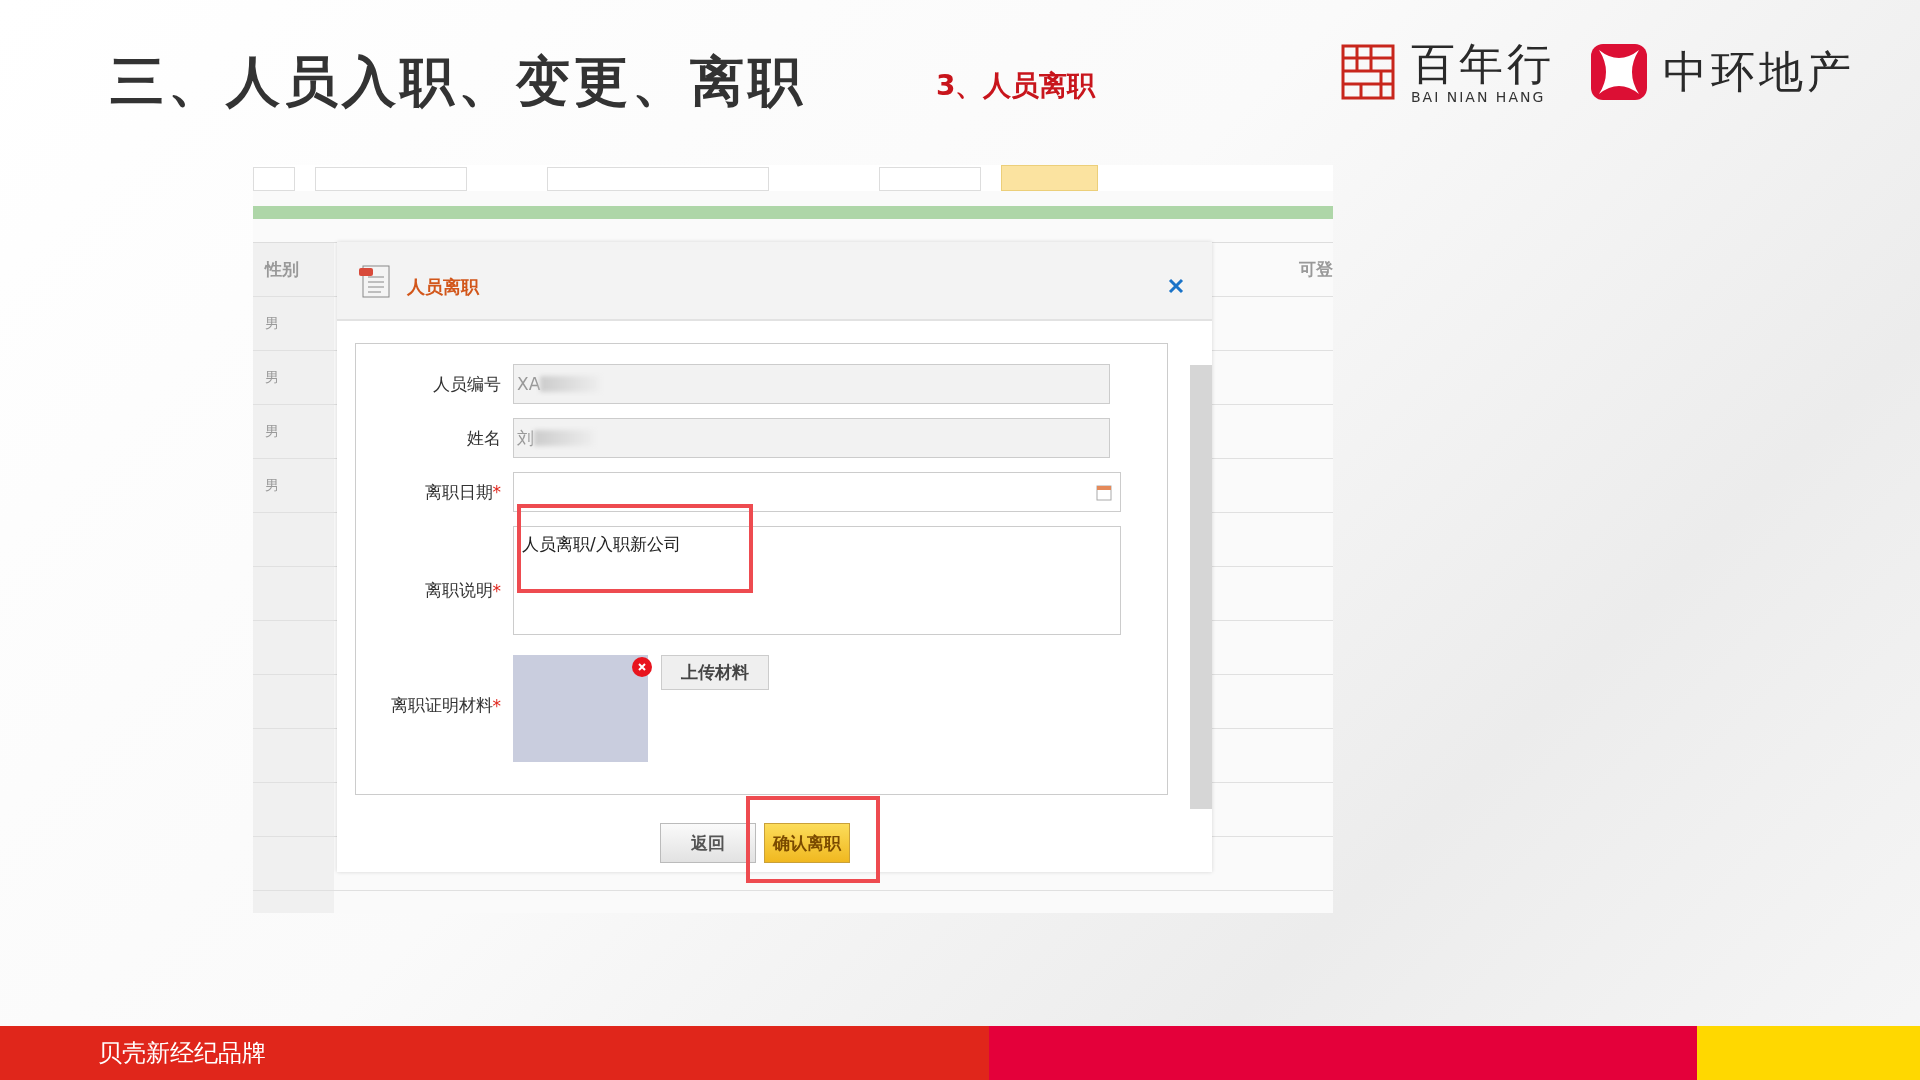 This screenshot has width=1920, height=1080. What do you see at coordinates (441, 705) in the screenshot?
I see `field-label: 离职证明材料` at bounding box center [441, 705].